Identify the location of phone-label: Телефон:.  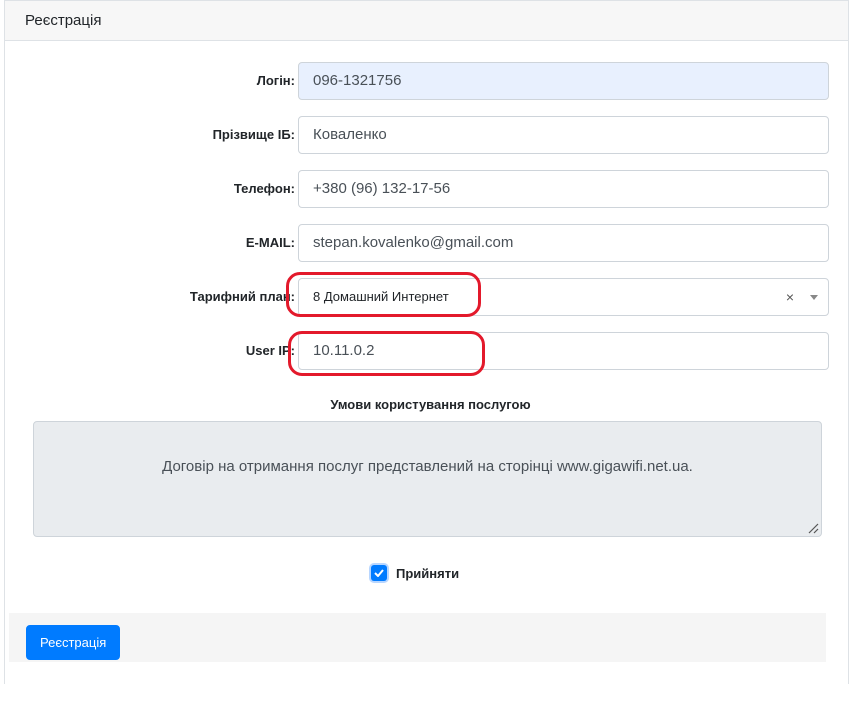
(264, 188).